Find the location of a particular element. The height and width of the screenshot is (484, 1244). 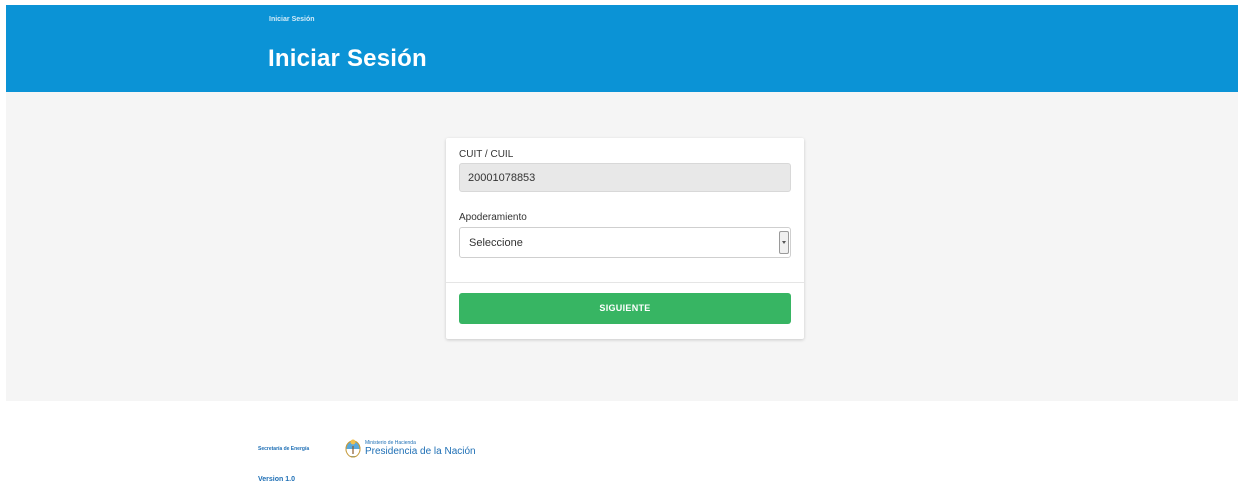

page-title: Iniciar Sesión is located at coordinates (347, 58).